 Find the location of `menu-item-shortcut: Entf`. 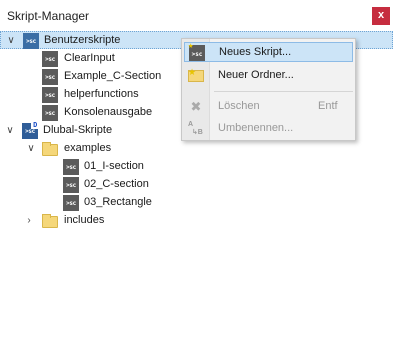

menu-item-shortcut: Entf is located at coordinates (328, 106).